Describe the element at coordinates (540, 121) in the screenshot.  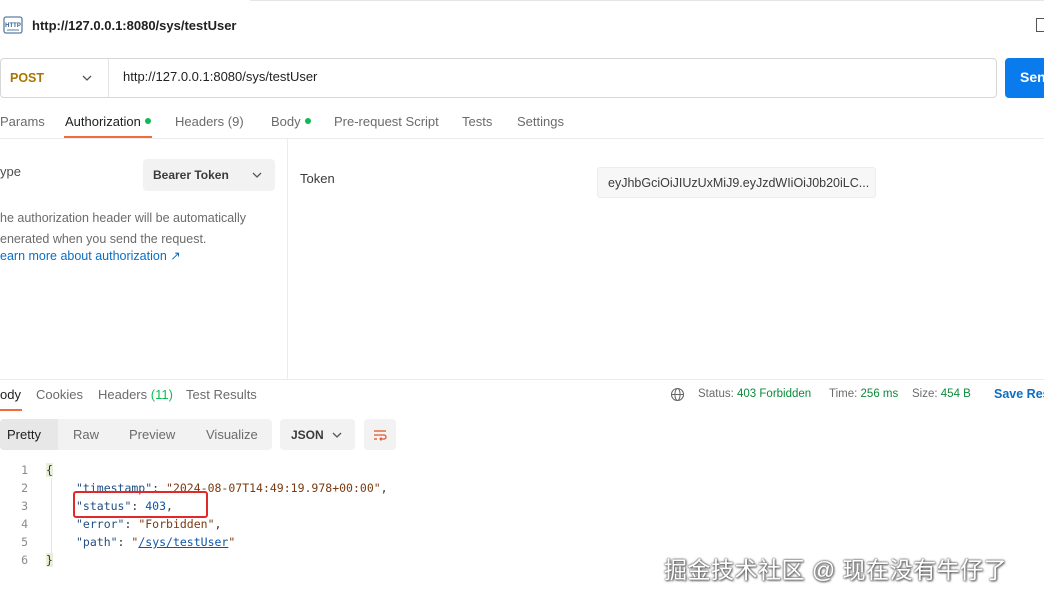
I see `tab-settings: Settings` at that location.